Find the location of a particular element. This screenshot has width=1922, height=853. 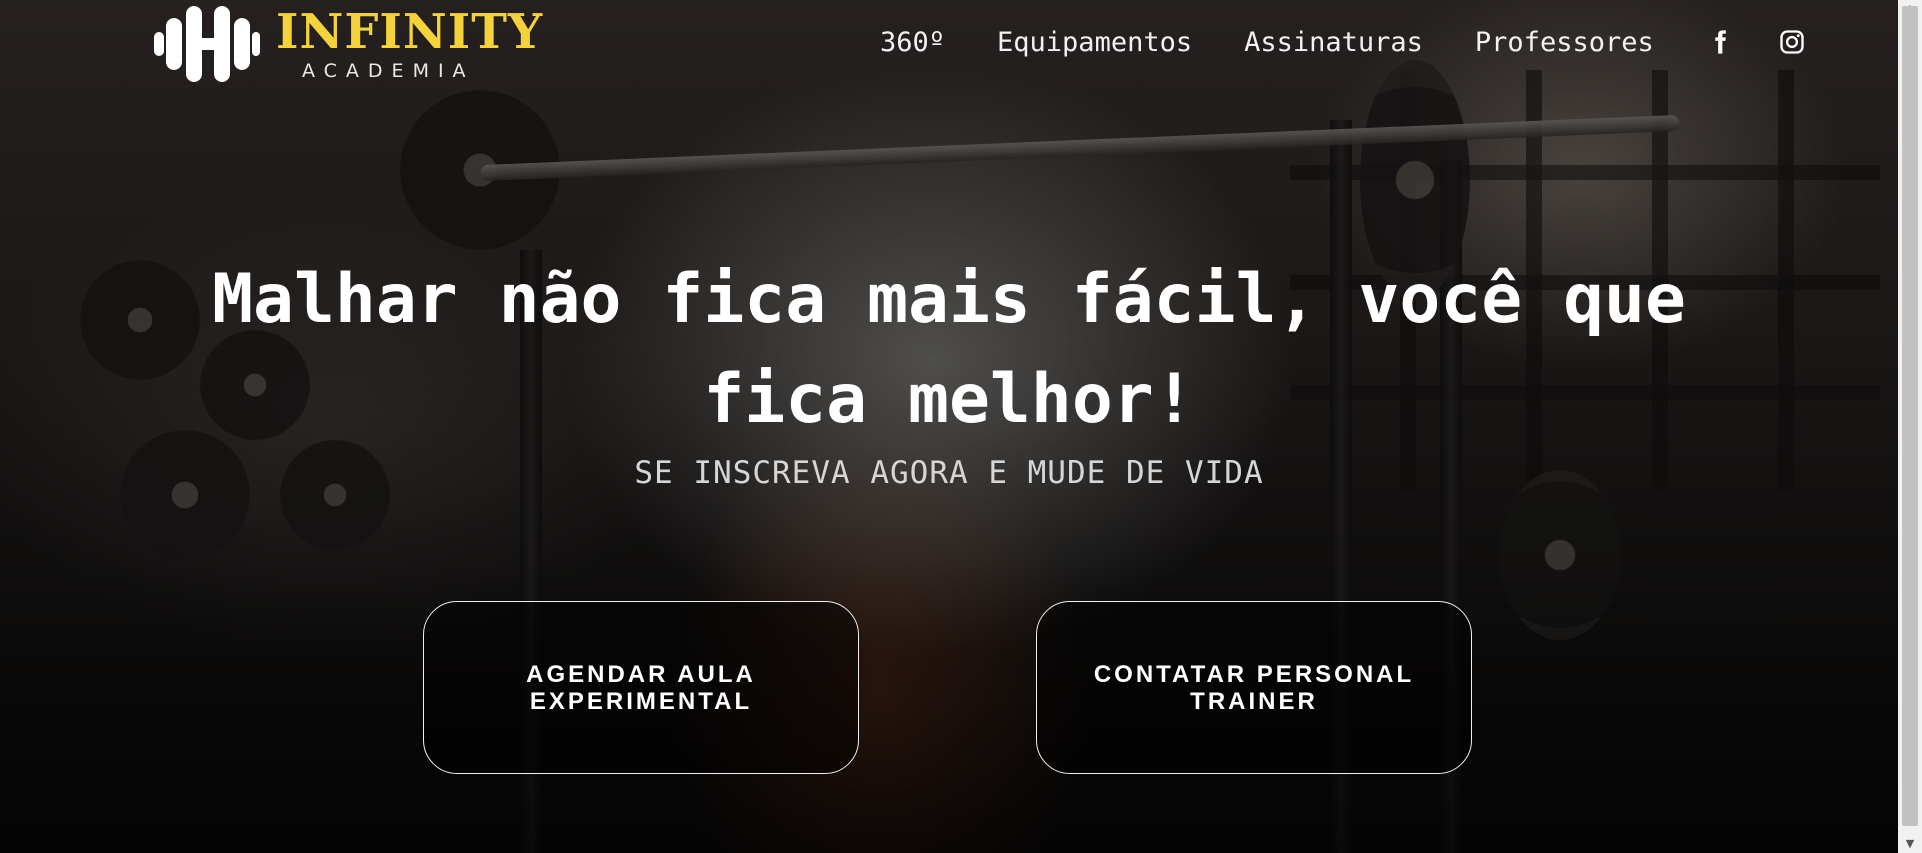

scrollbar-thumb is located at coordinates (1910, 416).